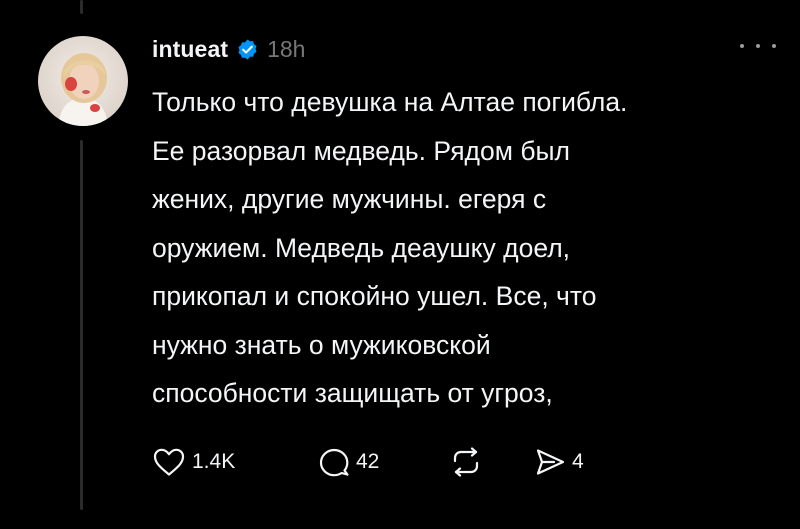 Image resolution: width=800 pixels, height=529 pixels. Describe the element at coordinates (247, 49) in the screenshot. I see `verified-badge-icon` at that location.